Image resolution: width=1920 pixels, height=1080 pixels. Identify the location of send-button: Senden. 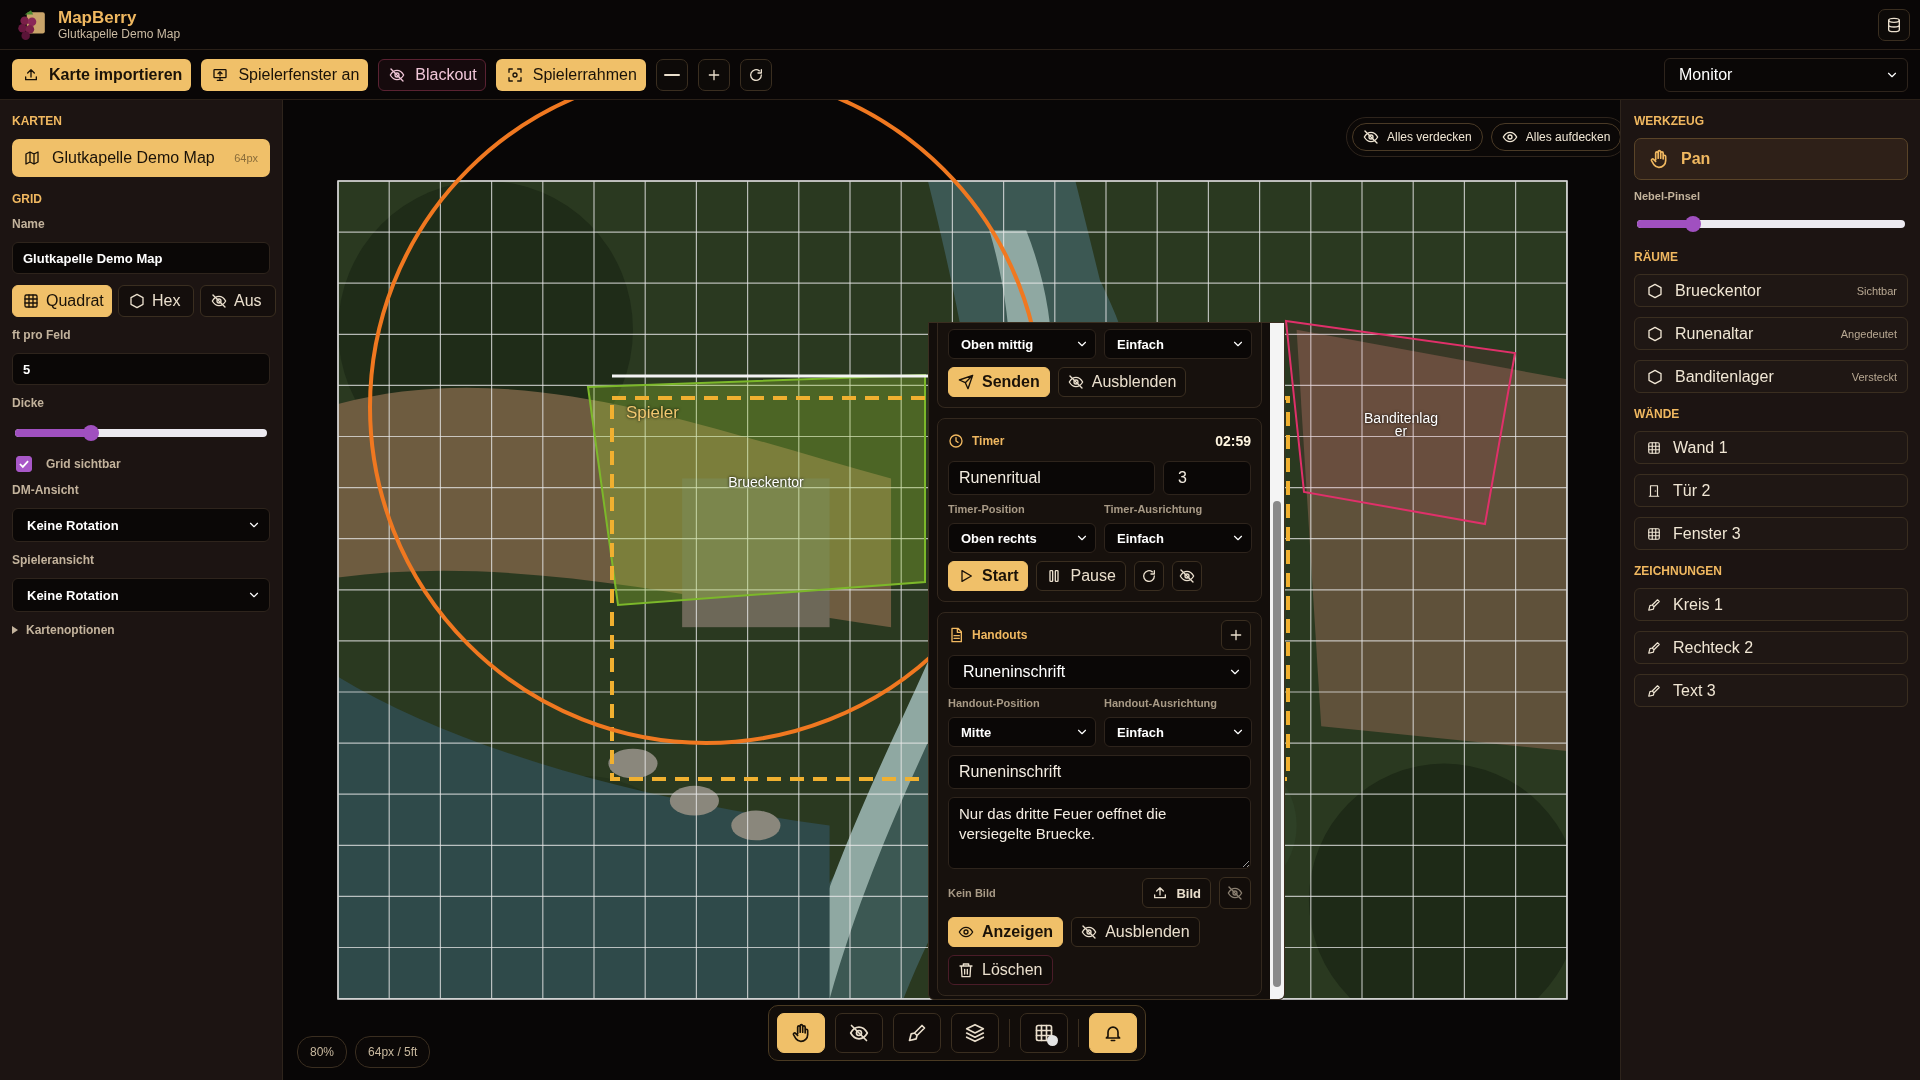
(999, 382).